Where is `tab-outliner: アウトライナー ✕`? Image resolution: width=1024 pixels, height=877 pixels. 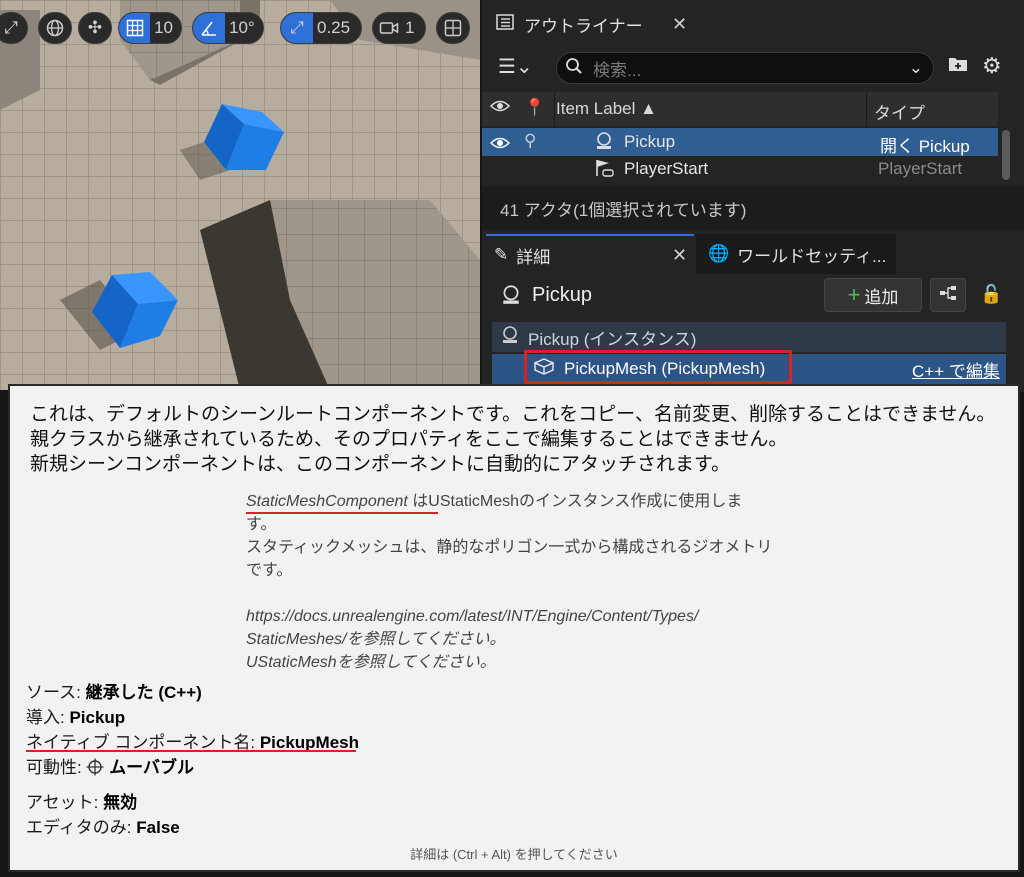
tab-outliner: アウトライナー ✕ is located at coordinates (590, 24).